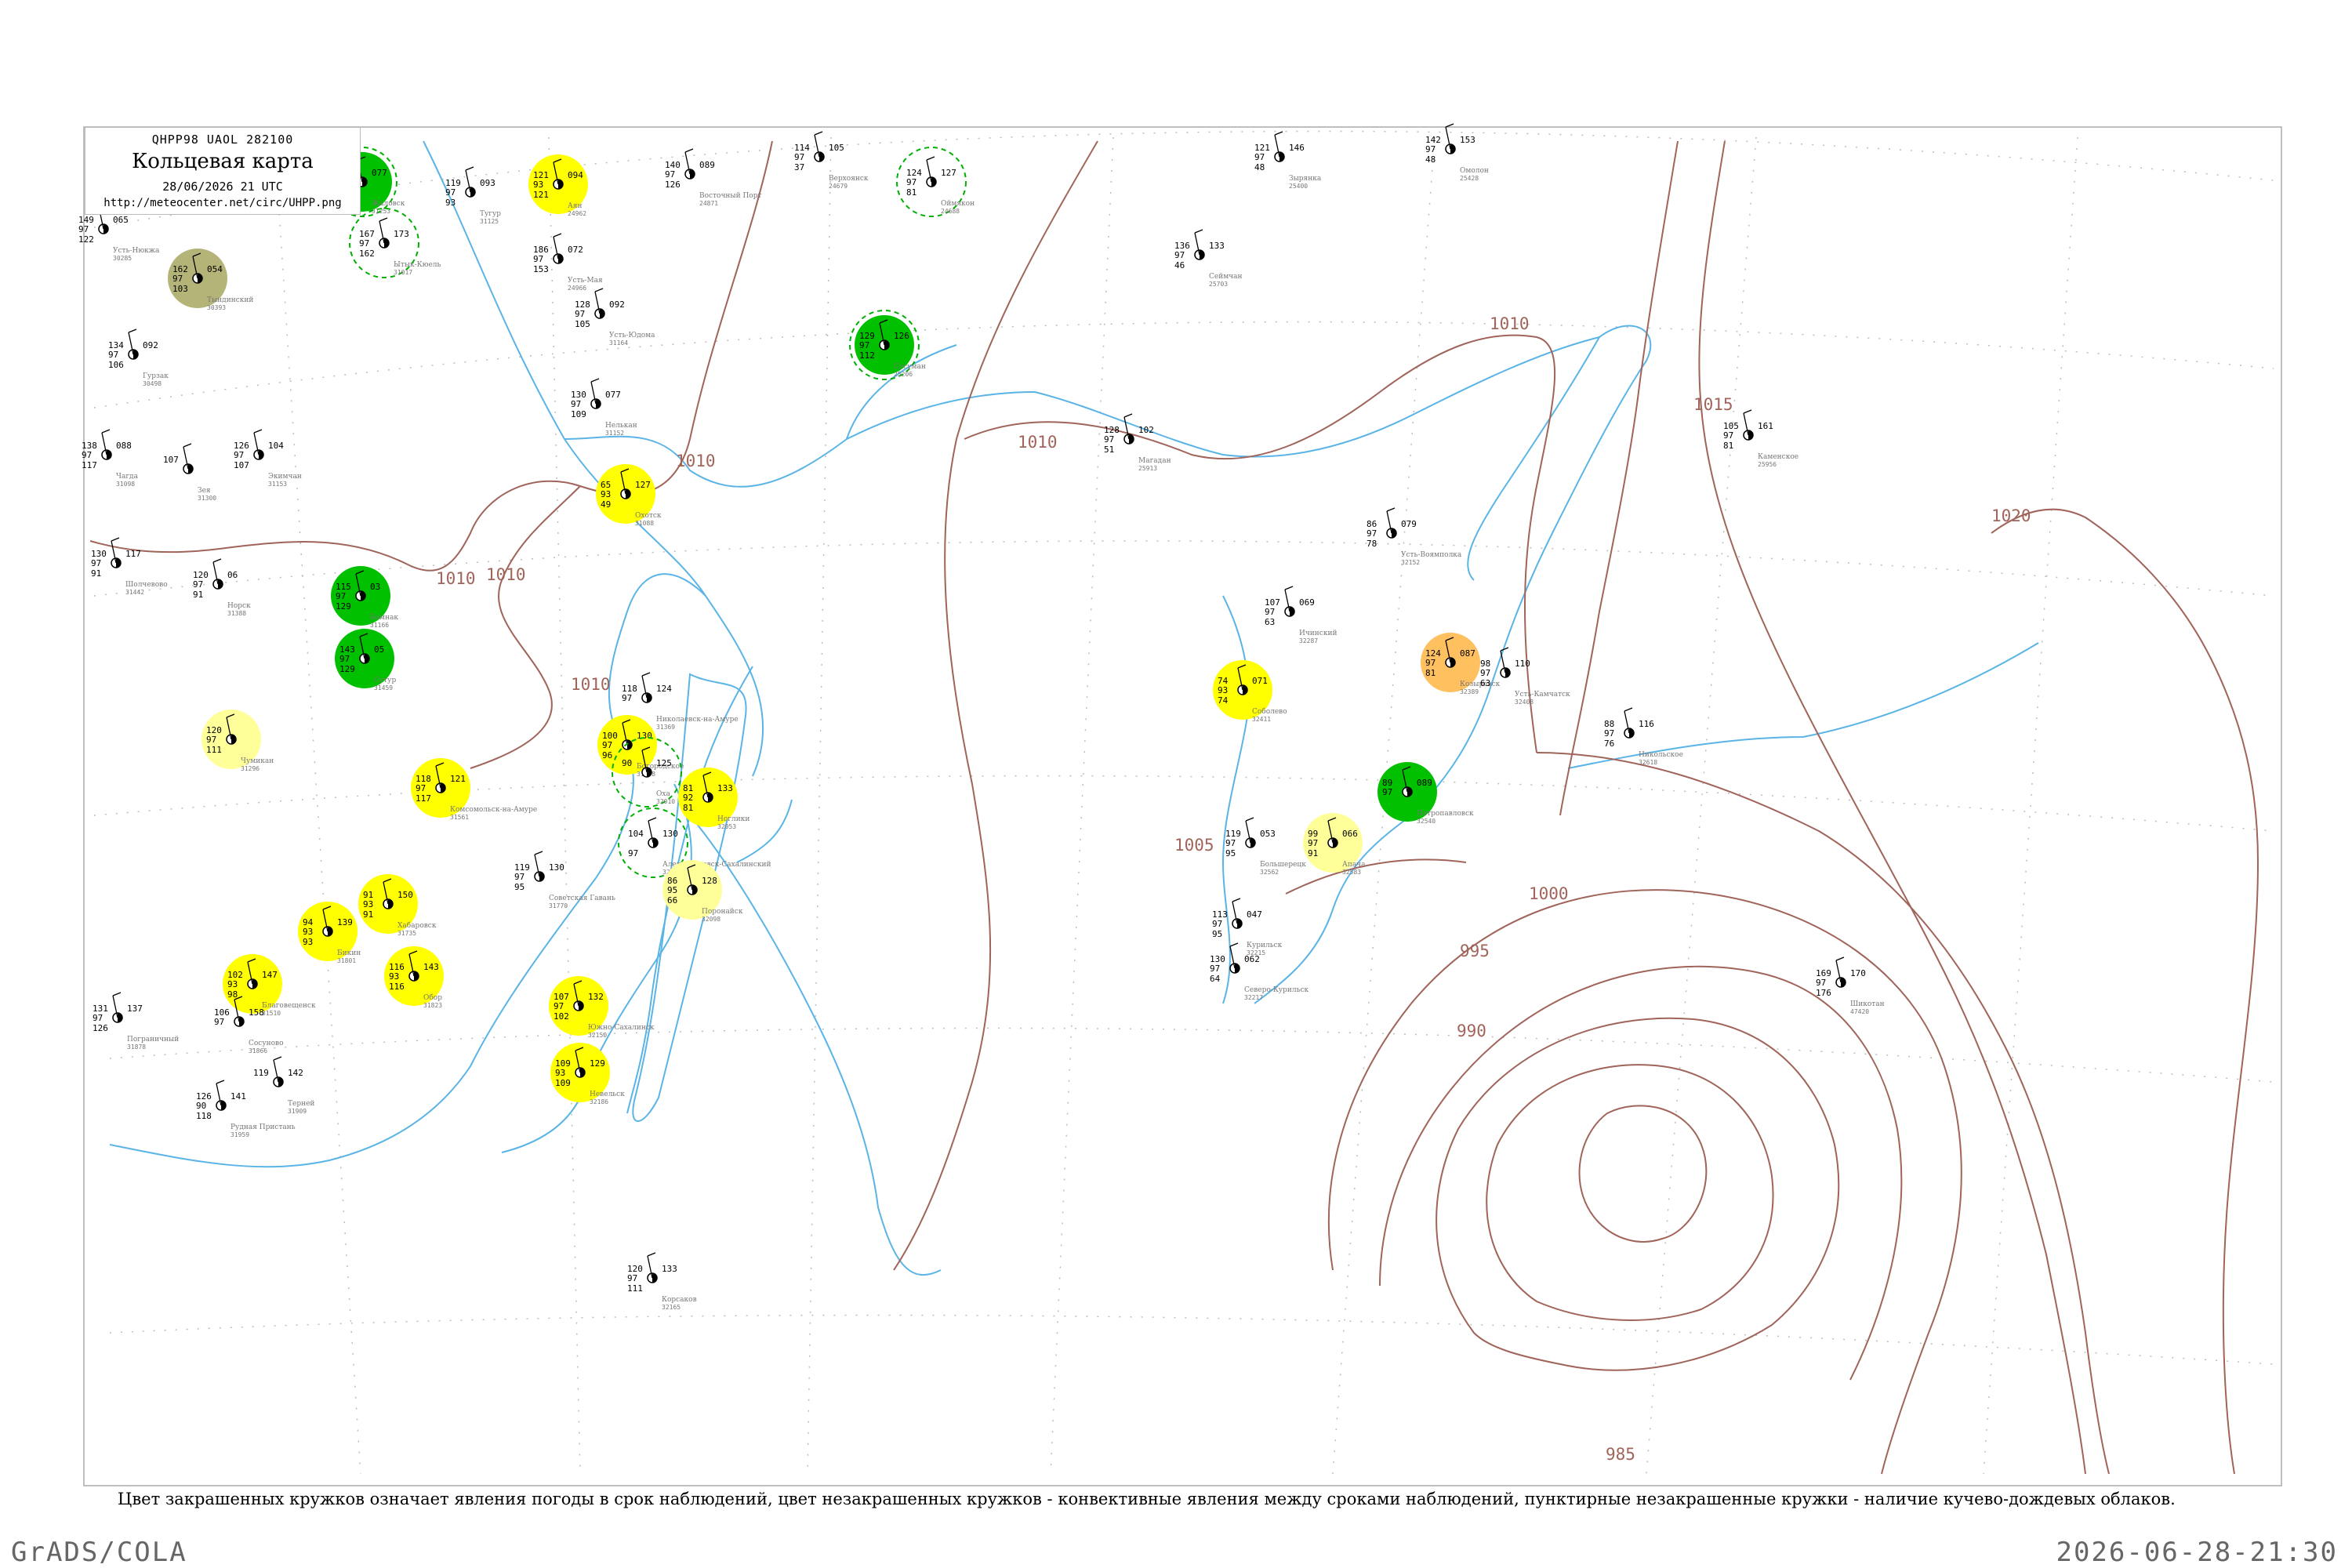 This screenshot has height=1568, width=2352. What do you see at coordinates (365, 660) in the screenshot?
I see `station-marker: 1439712905Сутур31459` at bounding box center [365, 660].